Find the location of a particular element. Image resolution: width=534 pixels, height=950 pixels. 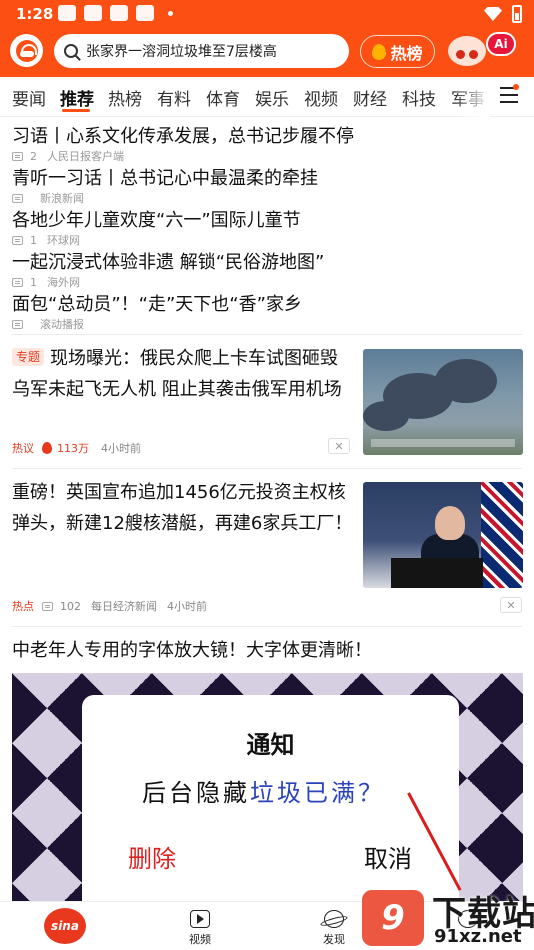

listen-headphones-button is located at coordinates (26, 50).